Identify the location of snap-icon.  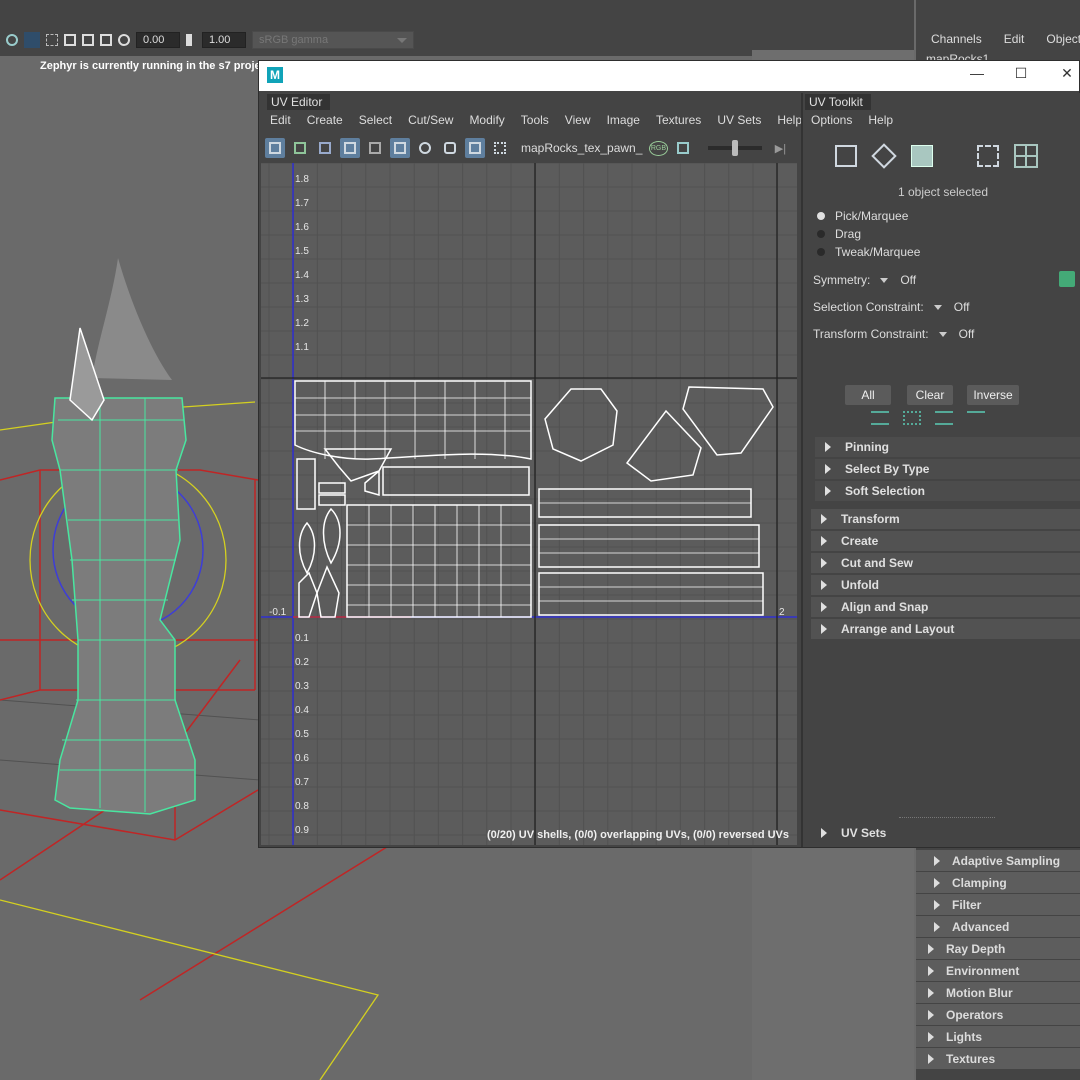
(425, 148).